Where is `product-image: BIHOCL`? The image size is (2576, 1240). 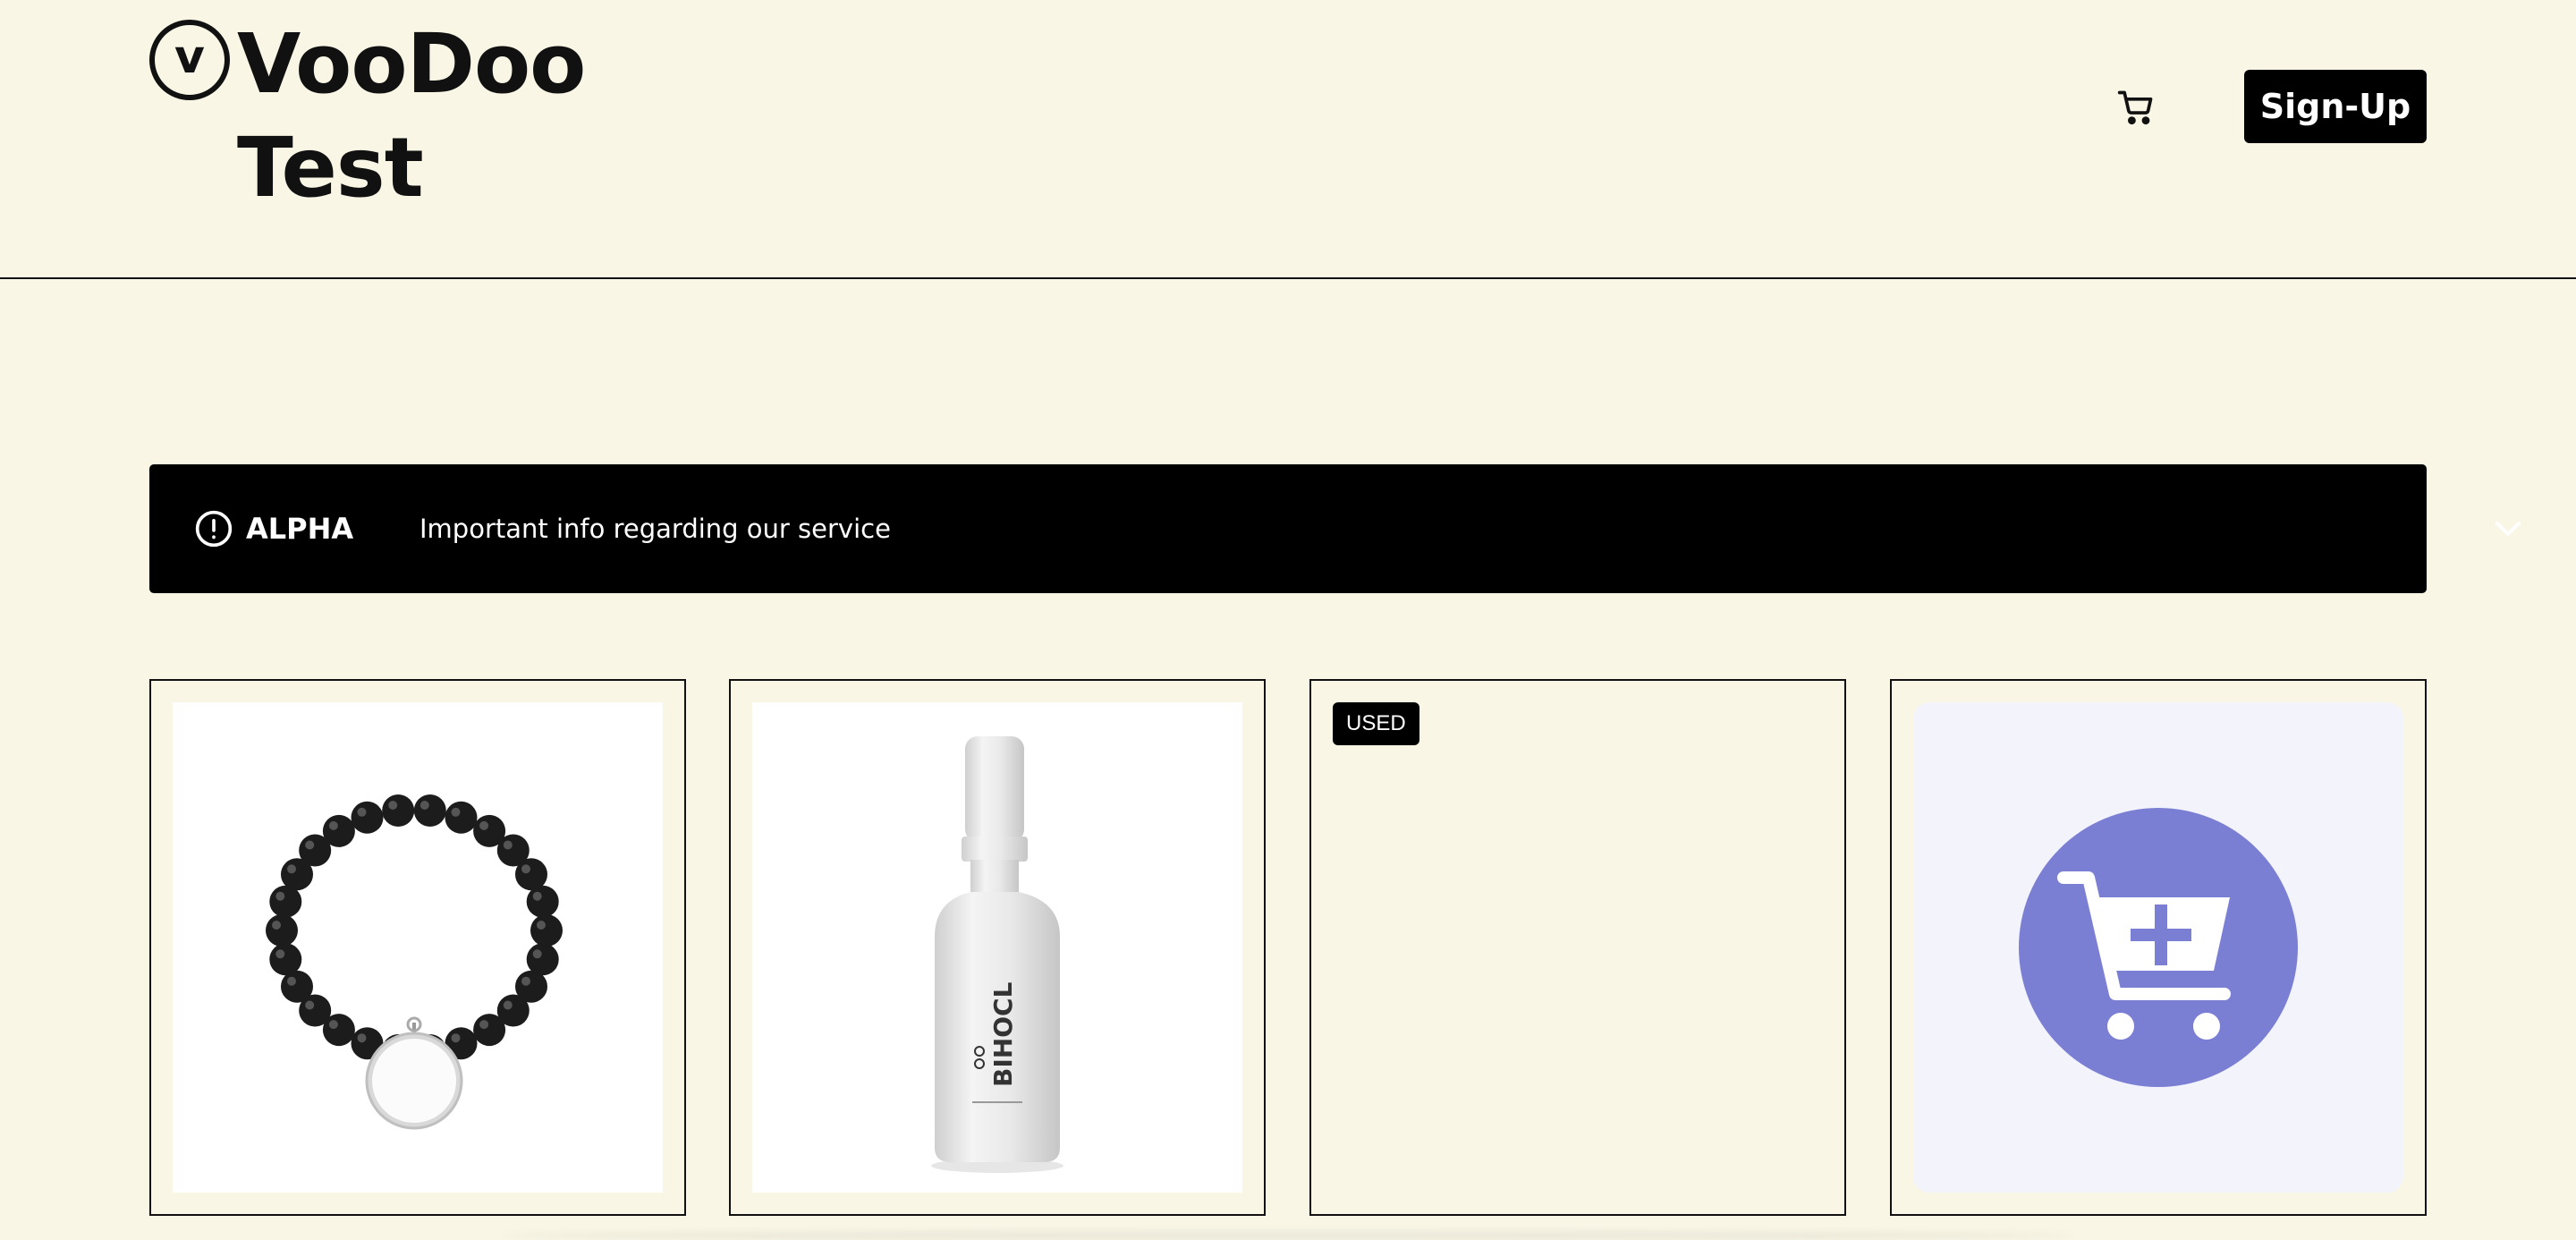
product-image: BIHOCL is located at coordinates (997, 947).